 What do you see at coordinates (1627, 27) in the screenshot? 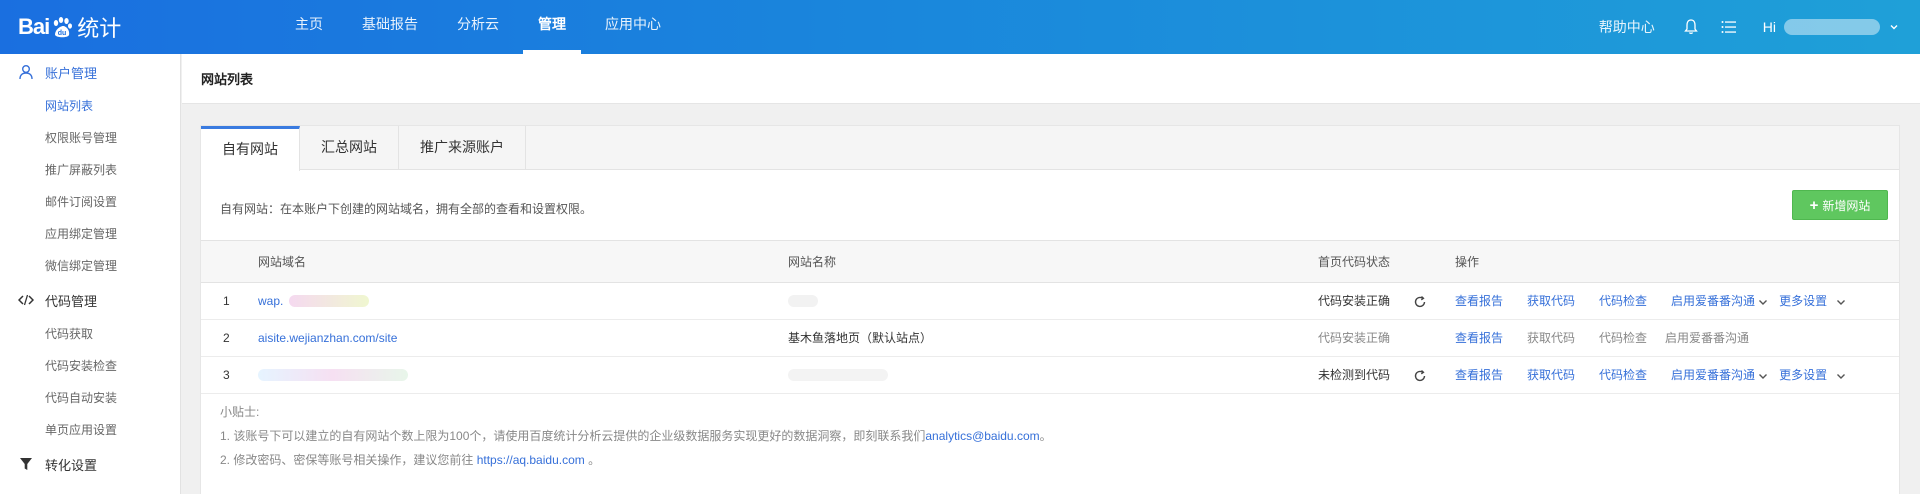
I see `help-center-link: 帮助中心` at bounding box center [1627, 27].